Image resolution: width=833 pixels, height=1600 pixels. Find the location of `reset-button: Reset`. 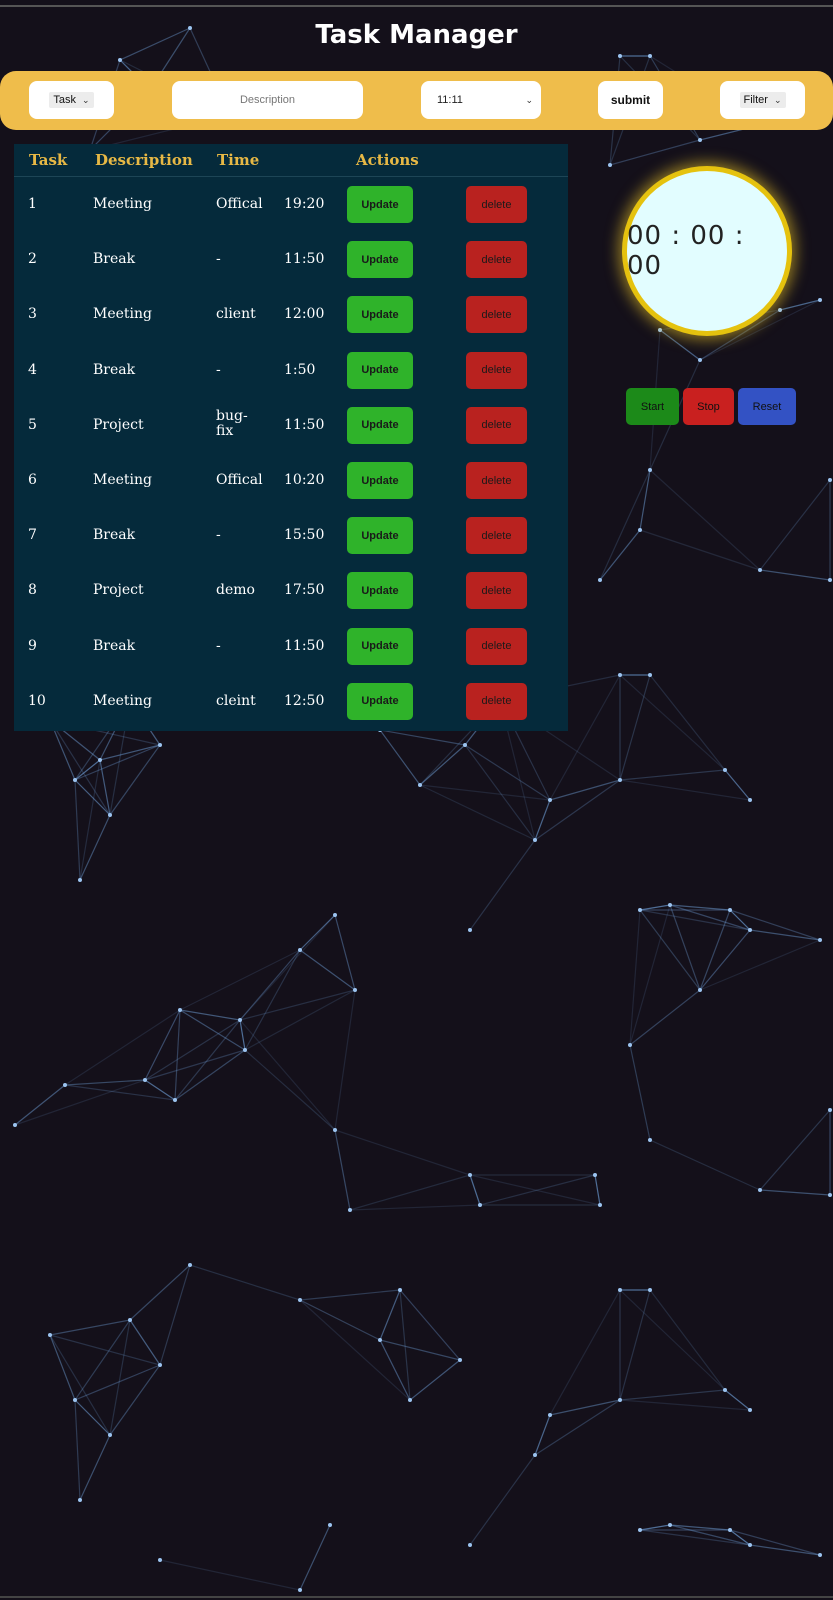

reset-button: Reset is located at coordinates (767, 406).